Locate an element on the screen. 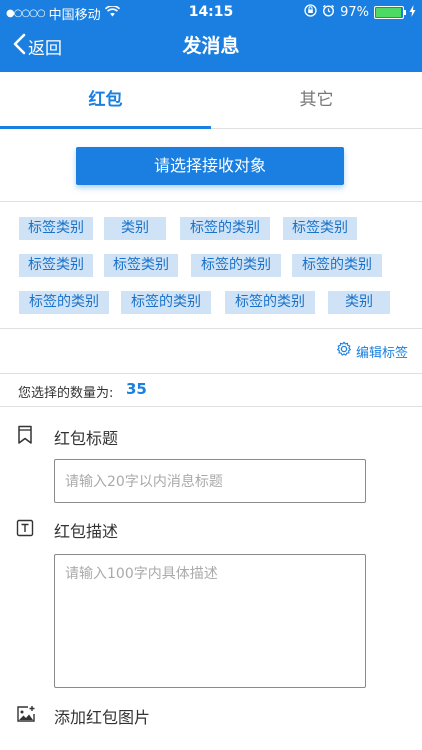 The width and height of the screenshot is (422, 750). tab-red-packet: 红包 is located at coordinates (105, 100).